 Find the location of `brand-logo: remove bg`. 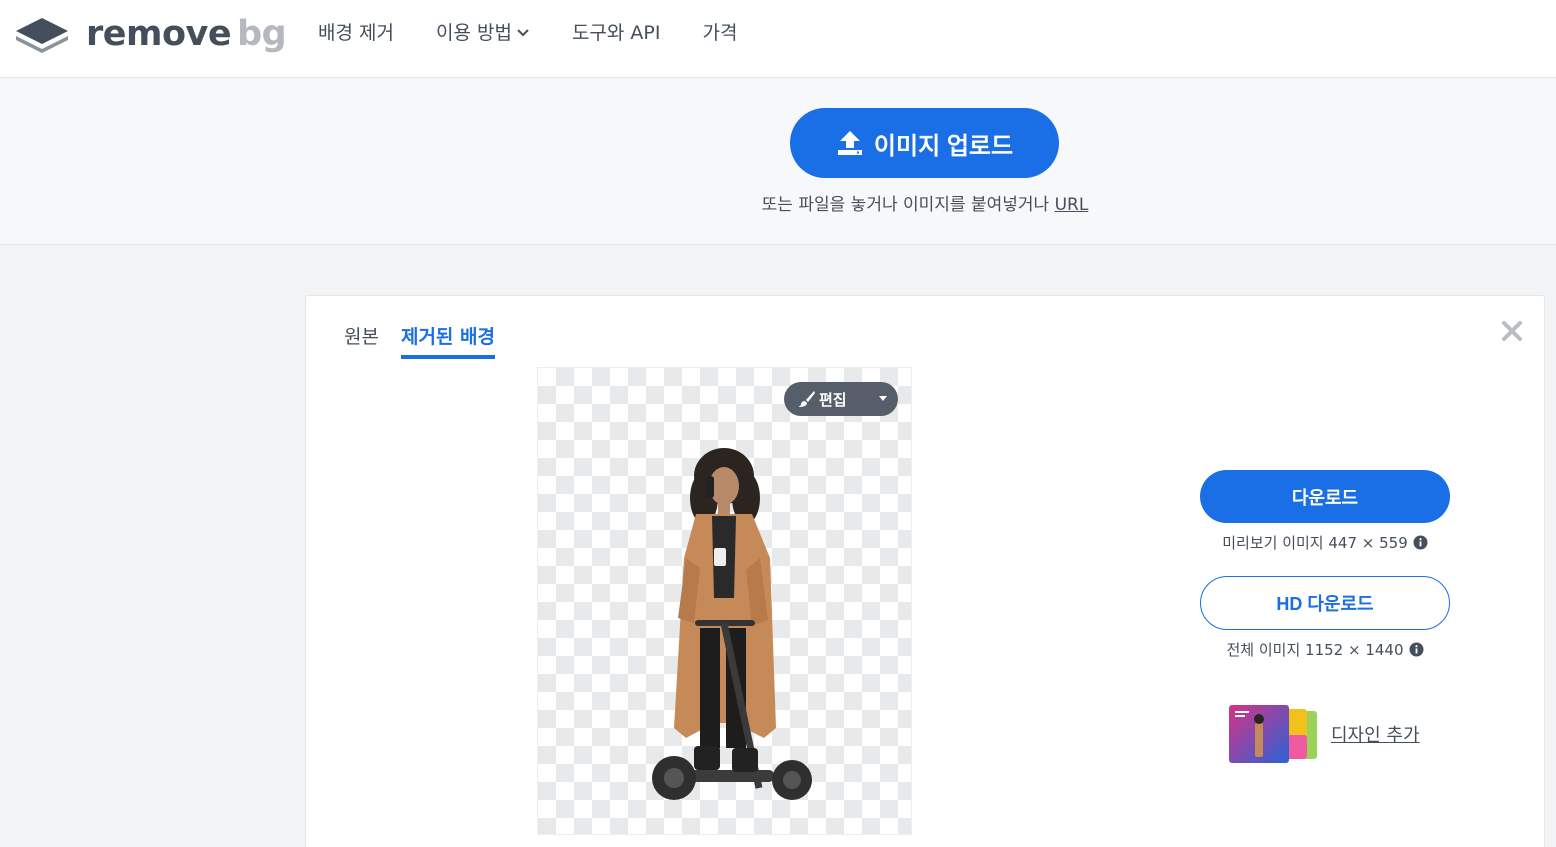

brand-logo: remove bg is located at coordinates (150, 34).